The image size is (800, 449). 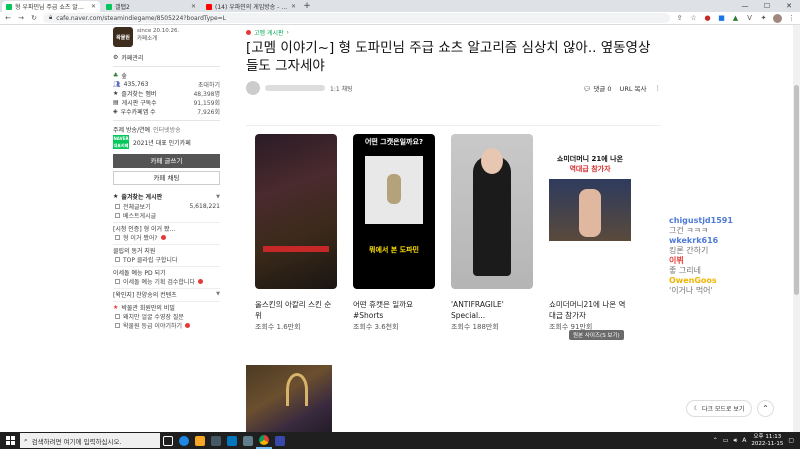 What do you see at coordinates (693, 18) in the screenshot?
I see `bookmark-star-icon: ☆` at bounding box center [693, 18].